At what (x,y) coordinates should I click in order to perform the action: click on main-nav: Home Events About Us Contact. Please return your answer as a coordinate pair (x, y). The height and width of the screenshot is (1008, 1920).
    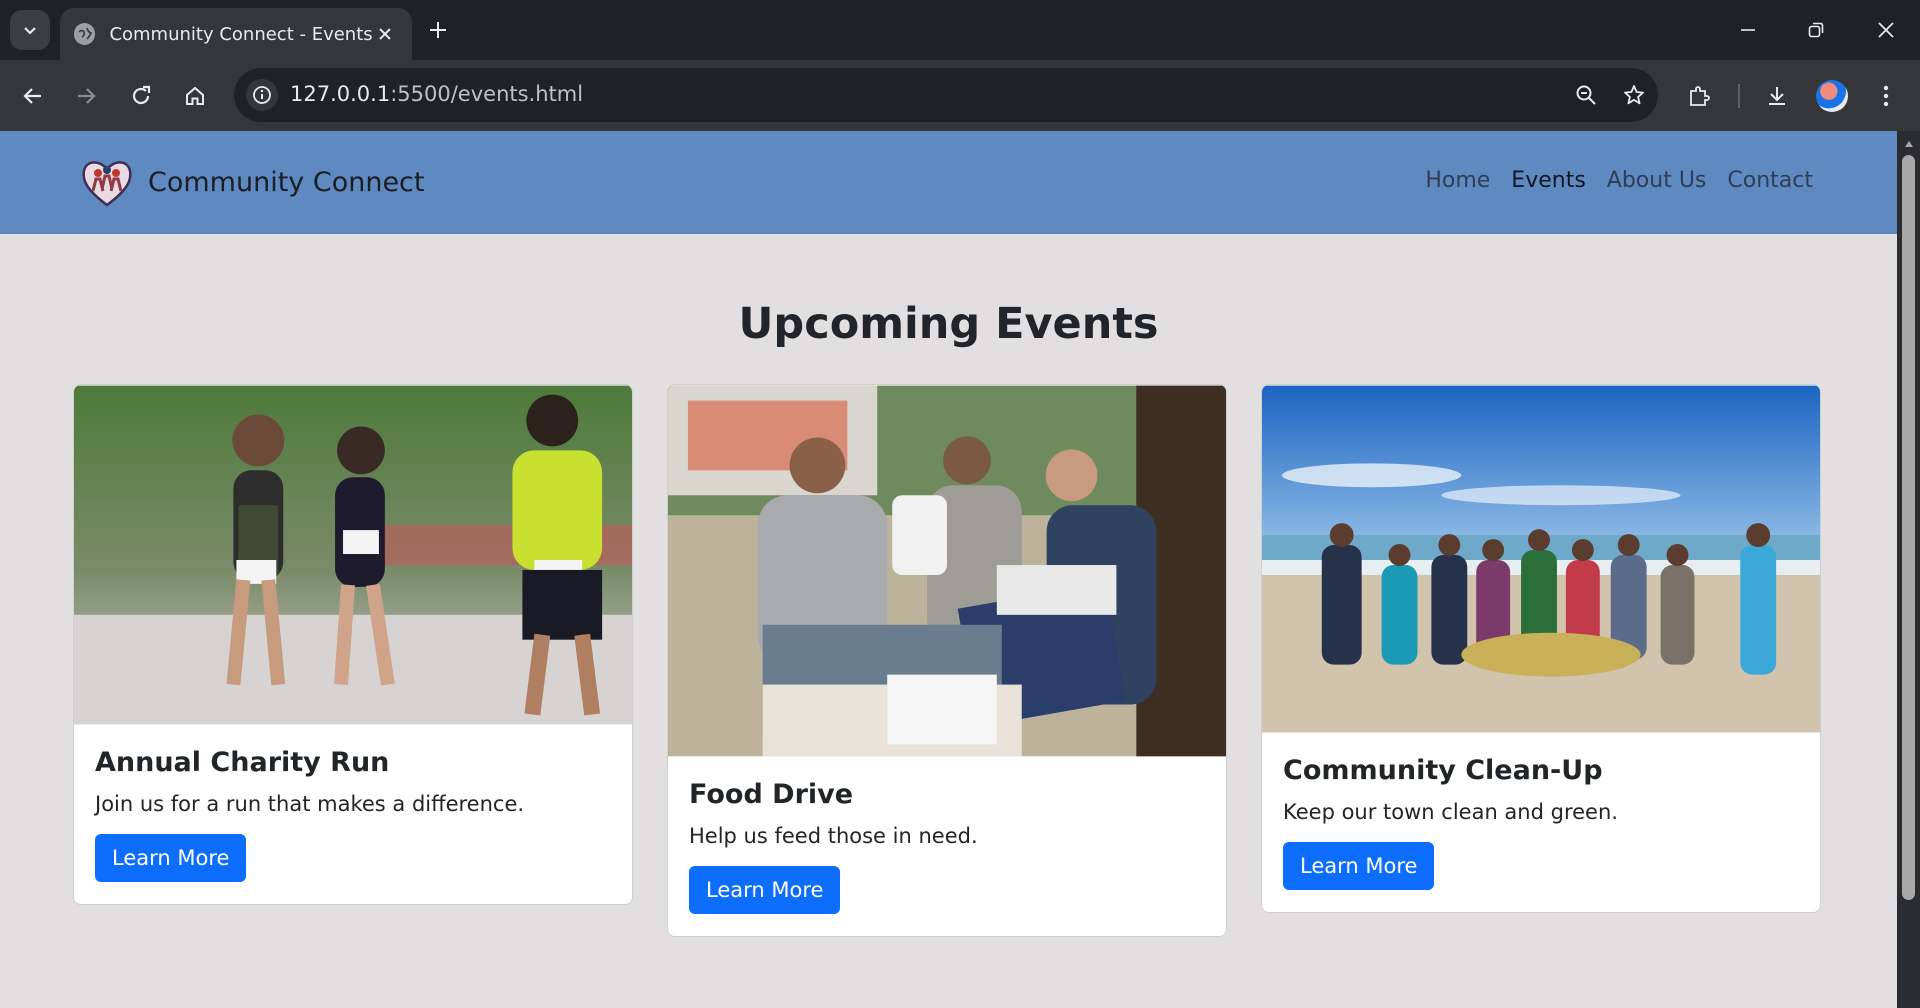
    Looking at the image, I should click on (1619, 180).